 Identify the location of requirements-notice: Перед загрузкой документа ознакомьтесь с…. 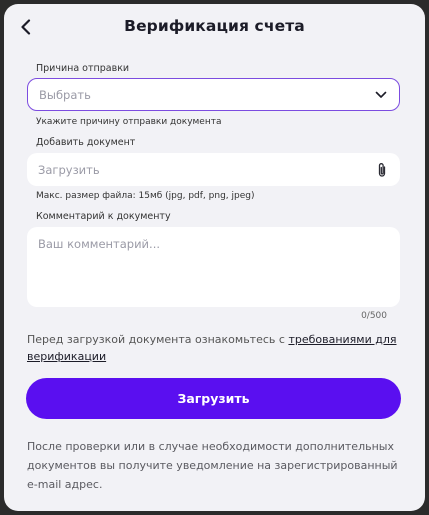
(217, 348).